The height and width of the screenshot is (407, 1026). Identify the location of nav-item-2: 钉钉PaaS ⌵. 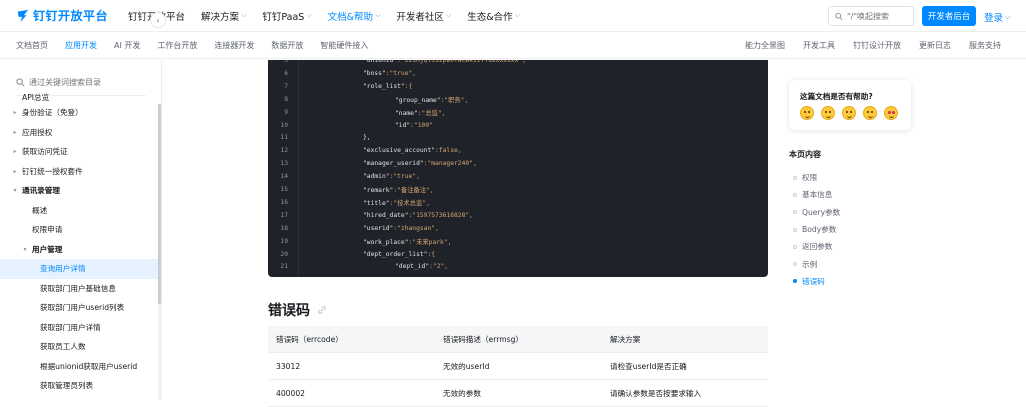
(286, 16).